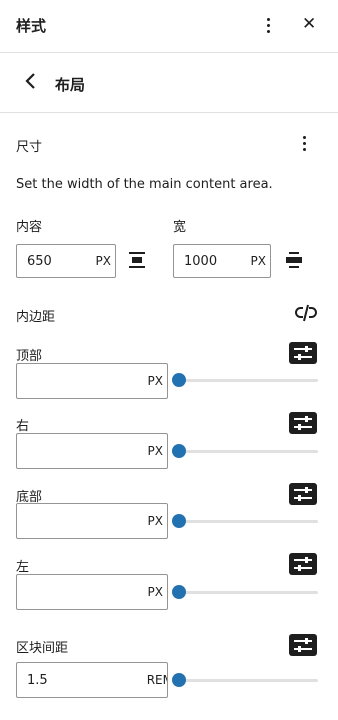  I want to click on padding-top-slider-track, so click(248, 380).